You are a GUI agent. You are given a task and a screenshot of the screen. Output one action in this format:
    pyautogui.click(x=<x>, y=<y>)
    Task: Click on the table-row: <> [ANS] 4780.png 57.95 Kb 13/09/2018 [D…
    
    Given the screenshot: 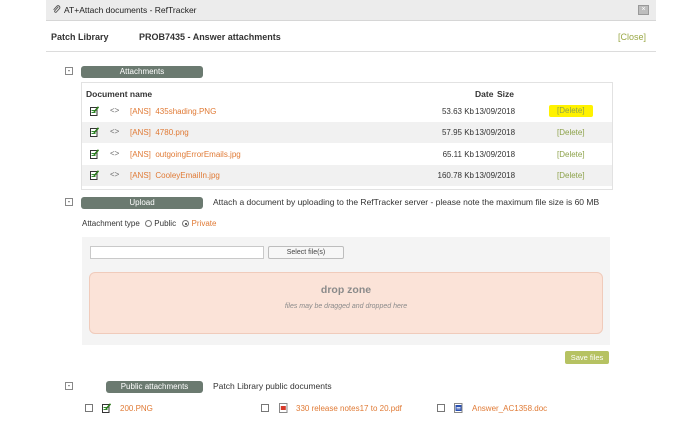 What is the action you would take?
    pyautogui.click(x=347, y=132)
    